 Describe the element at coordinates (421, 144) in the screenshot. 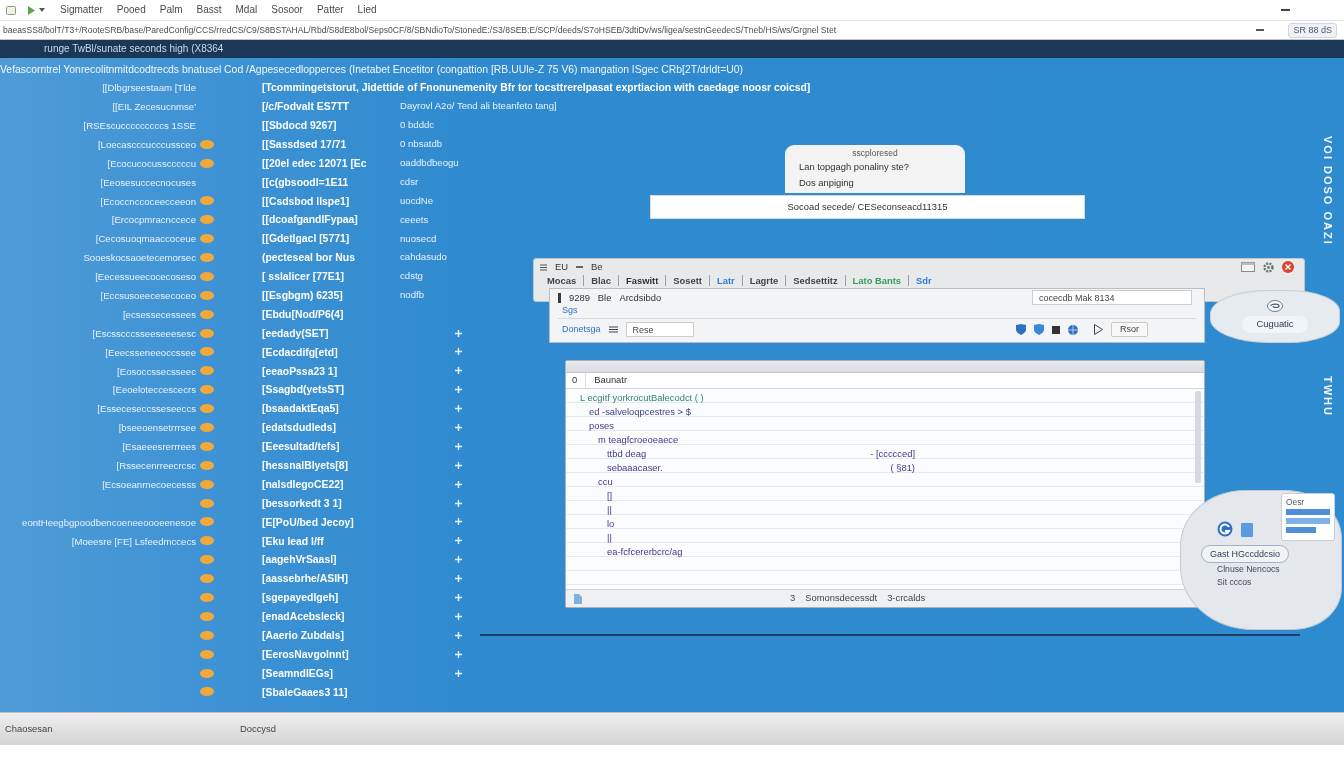

I see `row-note: 0 nbsatdb` at that location.